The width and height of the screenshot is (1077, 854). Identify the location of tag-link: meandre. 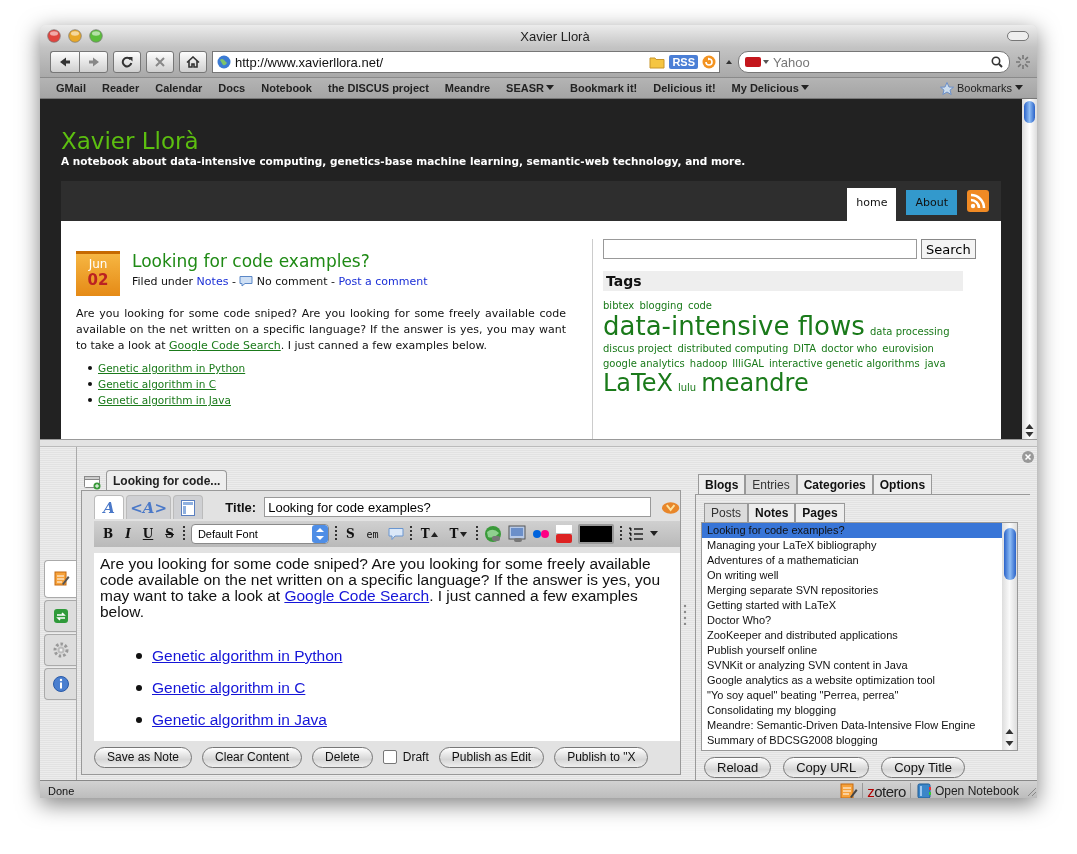
(755, 383).